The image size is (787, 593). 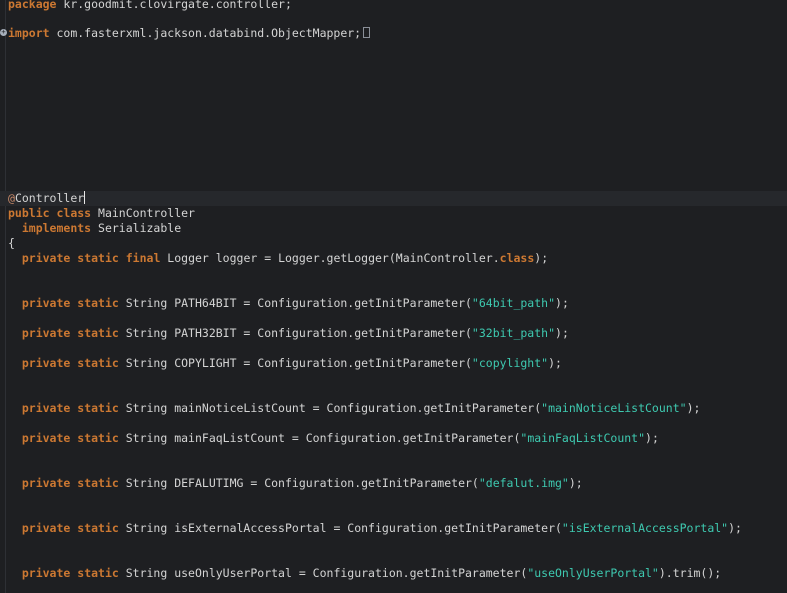 What do you see at coordinates (29, 33) in the screenshot?
I see `keyword: import` at bounding box center [29, 33].